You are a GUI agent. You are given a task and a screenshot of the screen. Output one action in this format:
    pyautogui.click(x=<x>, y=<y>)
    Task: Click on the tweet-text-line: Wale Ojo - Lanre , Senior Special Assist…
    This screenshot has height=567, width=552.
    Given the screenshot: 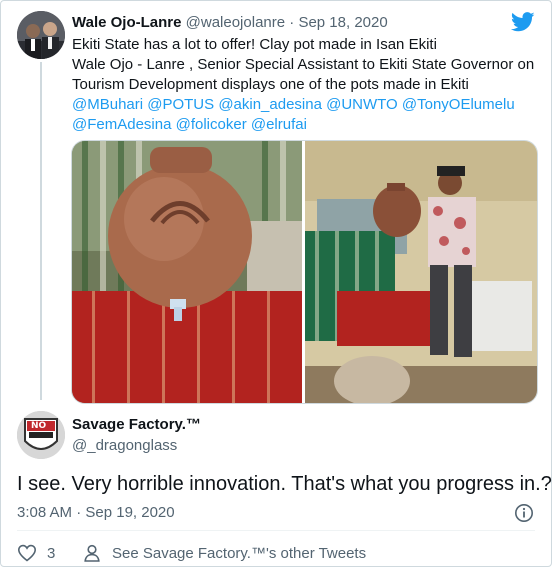 What is the action you would take?
    pyautogui.click(x=303, y=64)
    